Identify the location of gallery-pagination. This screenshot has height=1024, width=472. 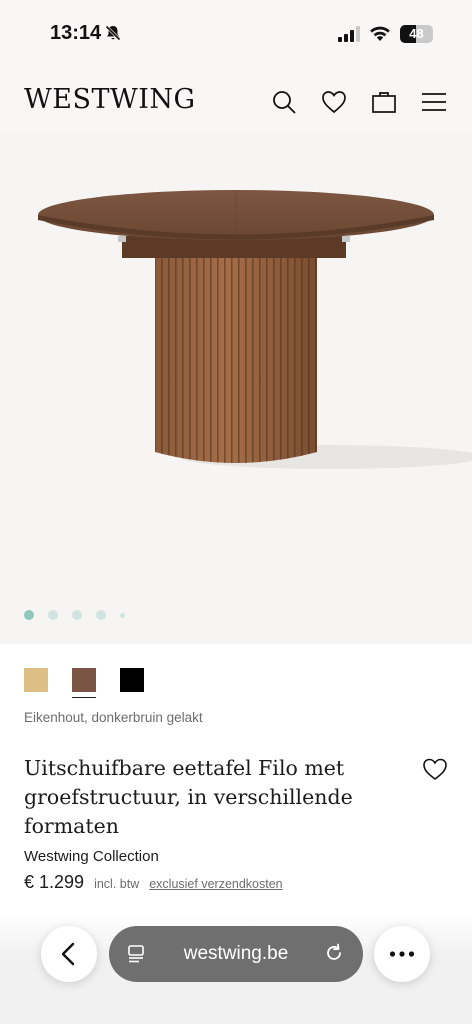
(74, 615).